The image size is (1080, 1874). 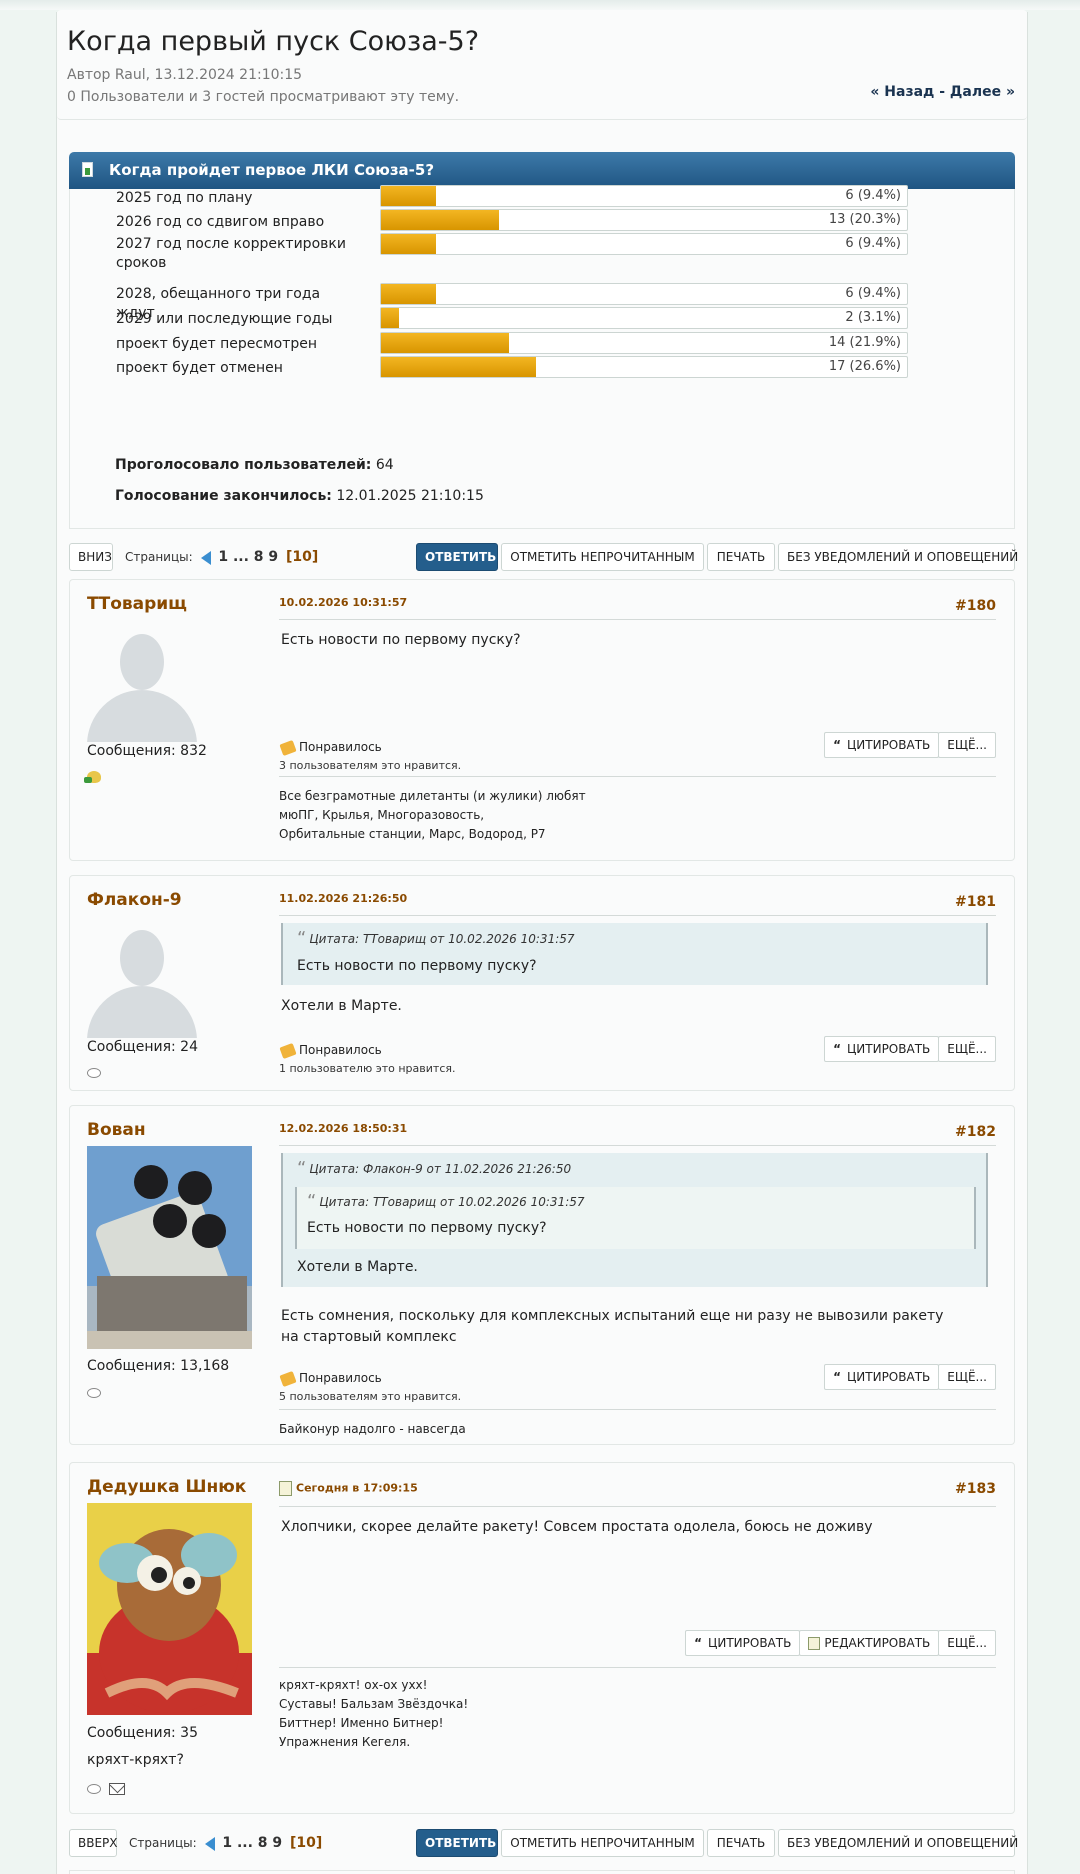 I want to click on poll-option-votes: 14 (21.9%), so click(x=864, y=342).